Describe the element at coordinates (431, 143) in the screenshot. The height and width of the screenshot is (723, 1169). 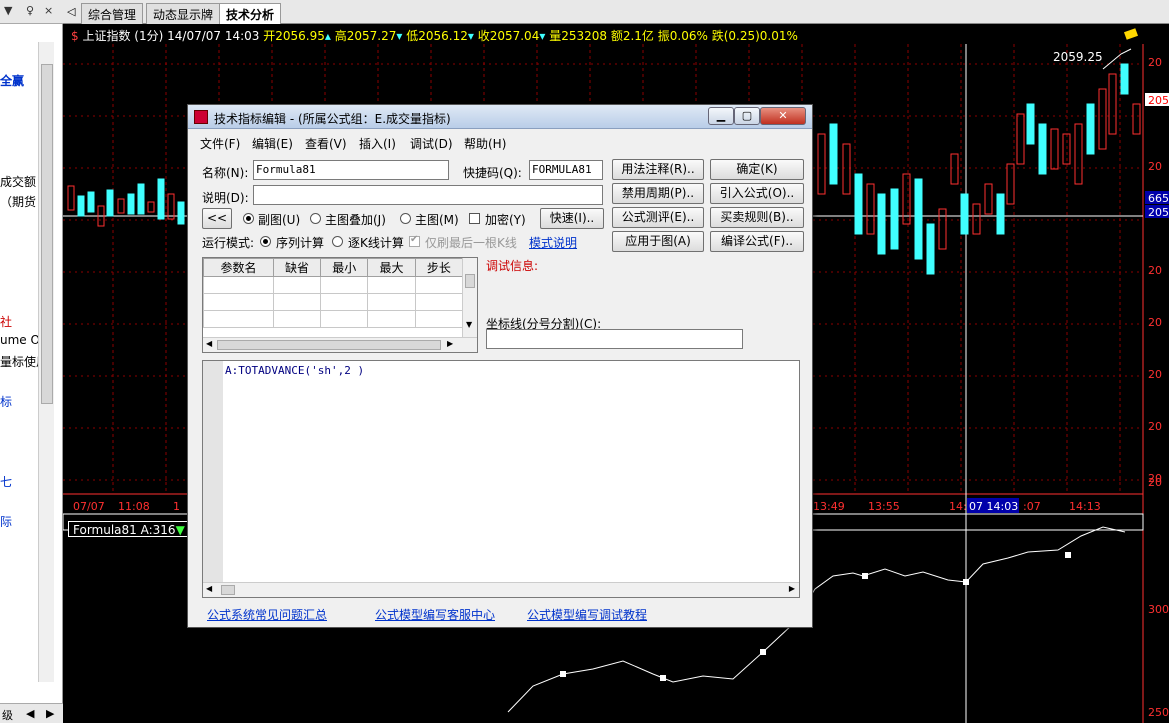
I see `menu-debug: 调试(D)` at that location.